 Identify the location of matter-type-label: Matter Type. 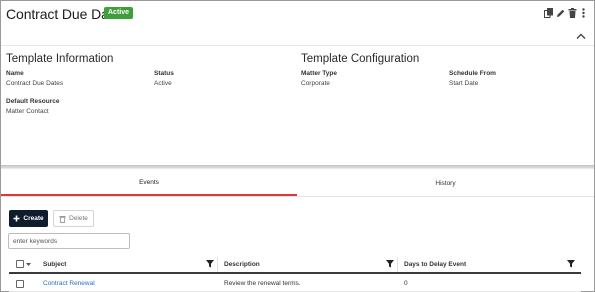
(319, 73).